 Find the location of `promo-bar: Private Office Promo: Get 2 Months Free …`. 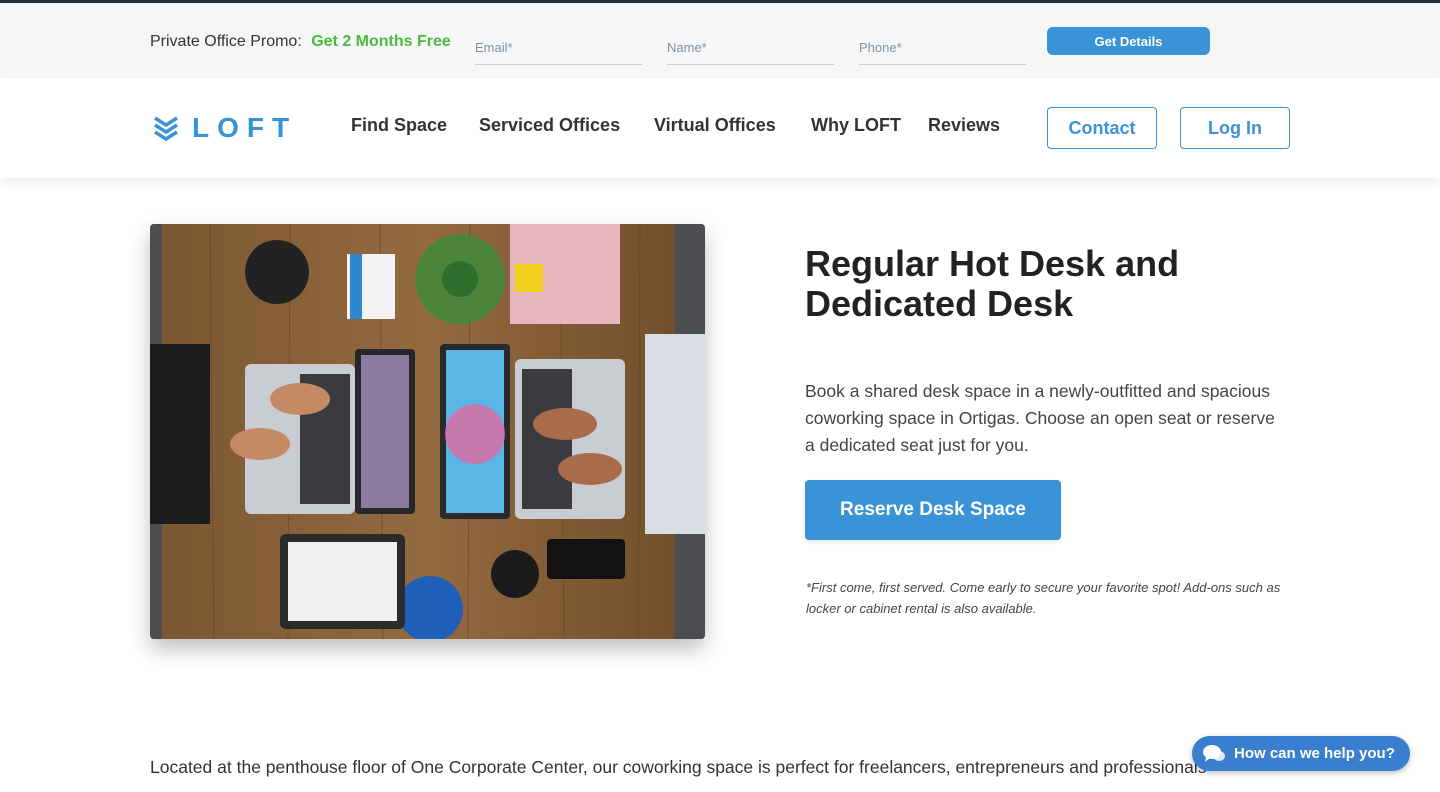

promo-bar: Private Office Promo: Get 2 Months Free … is located at coordinates (720, 39).